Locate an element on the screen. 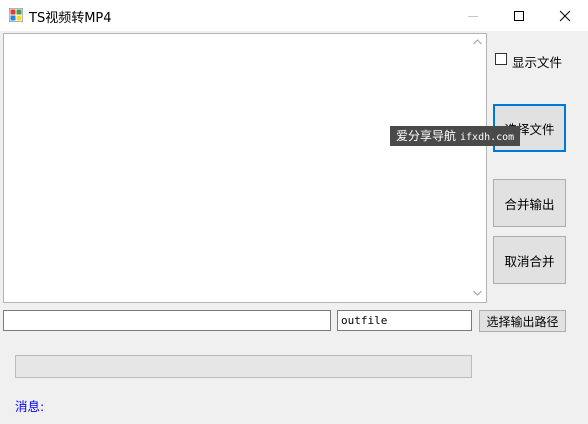 This screenshot has width=588, height=424. maximize-icon is located at coordinates (519, 16).